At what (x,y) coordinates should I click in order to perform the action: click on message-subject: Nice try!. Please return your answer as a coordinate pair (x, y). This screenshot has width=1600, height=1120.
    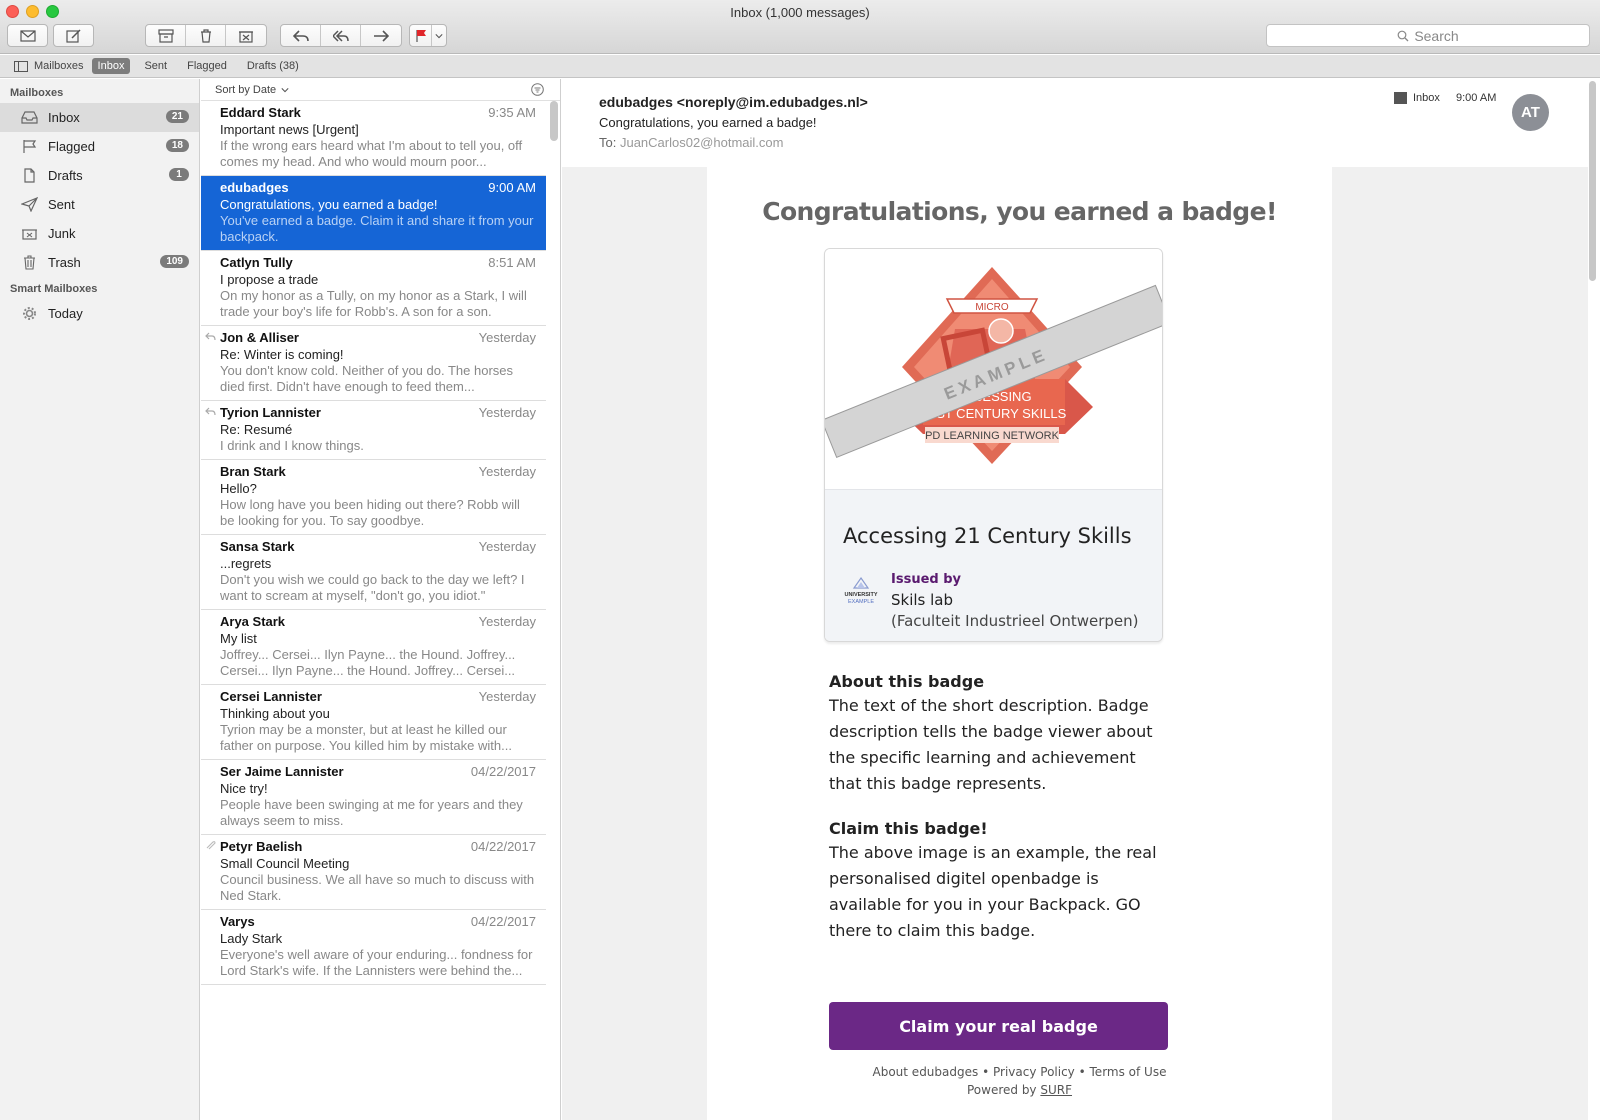
    Looking at the image, I should click on (244, 788).